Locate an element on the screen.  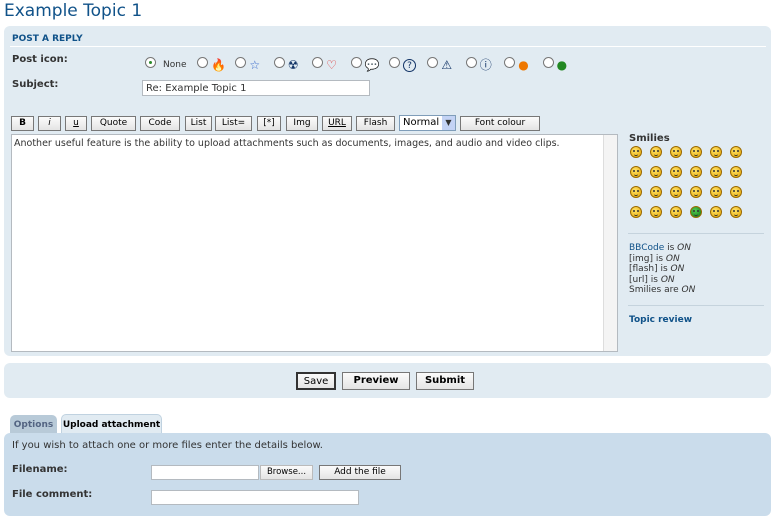
bbcode-i-button: i is located at coordinates (49, 123).